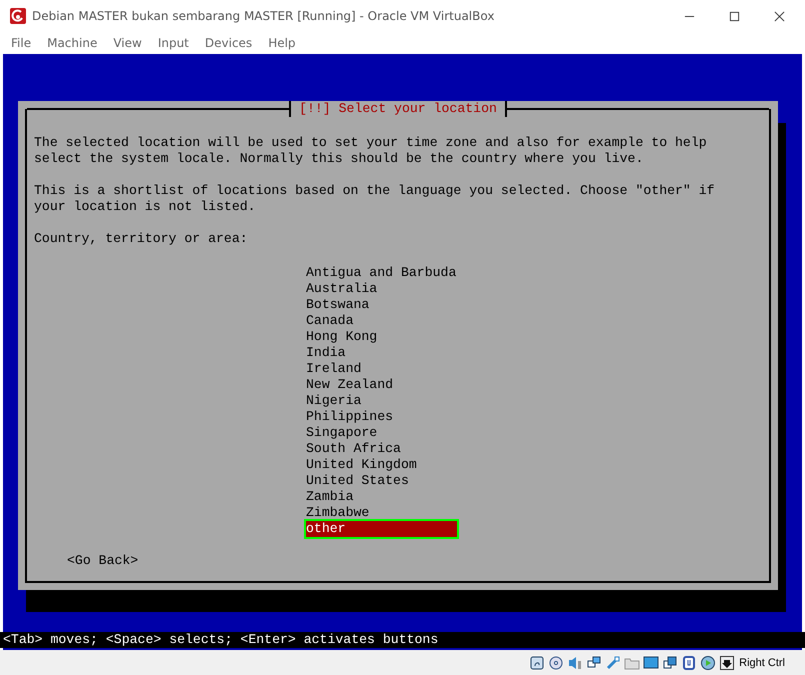 The height and width of the screenshot is (675, 805). I want to click on paragraph: This is a shortlist of locations based on the language you selected. Choose "other" if your location is not listed., so click(375, 199).